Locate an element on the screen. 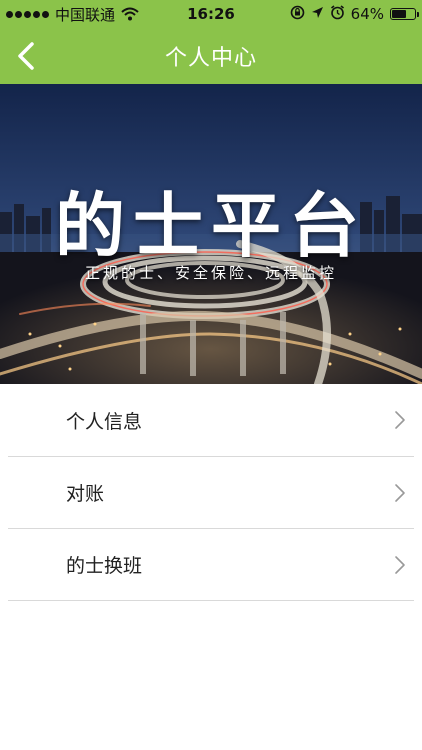 Image resolution: width=422 pixels, height=750 pixels. location-arrow-icon is located at coordinates (317, 14).